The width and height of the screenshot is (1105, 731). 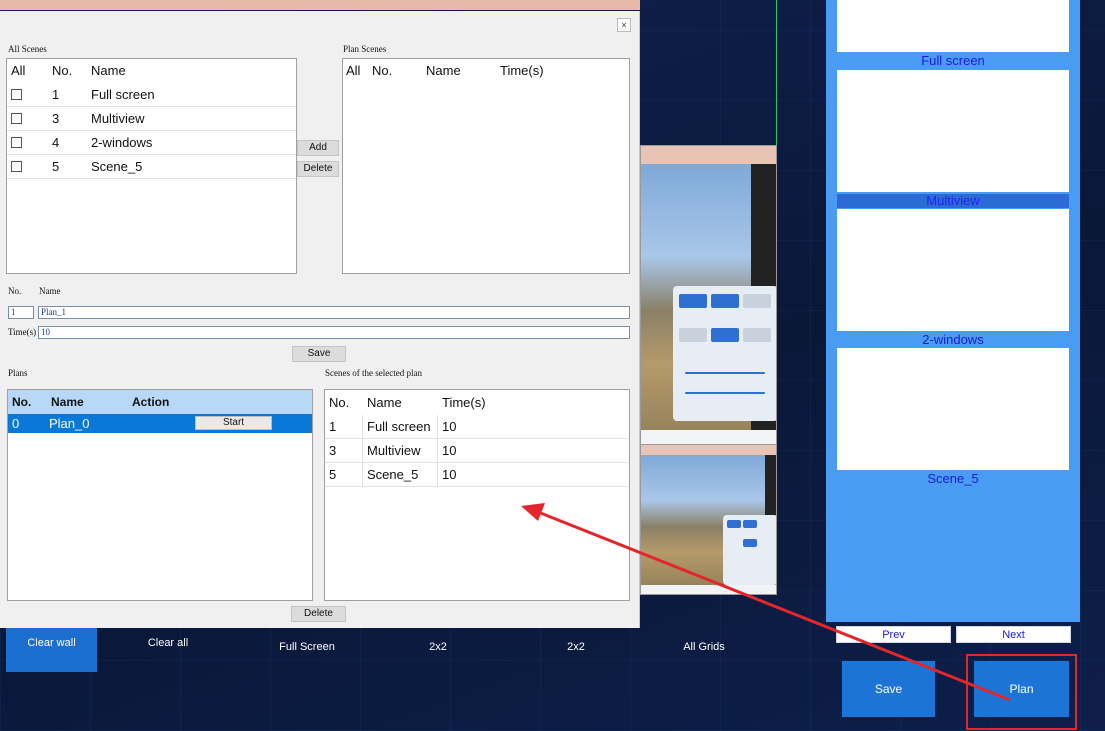 I want to click on scene-thumbnail-multiview, so click(x=953, y=131).